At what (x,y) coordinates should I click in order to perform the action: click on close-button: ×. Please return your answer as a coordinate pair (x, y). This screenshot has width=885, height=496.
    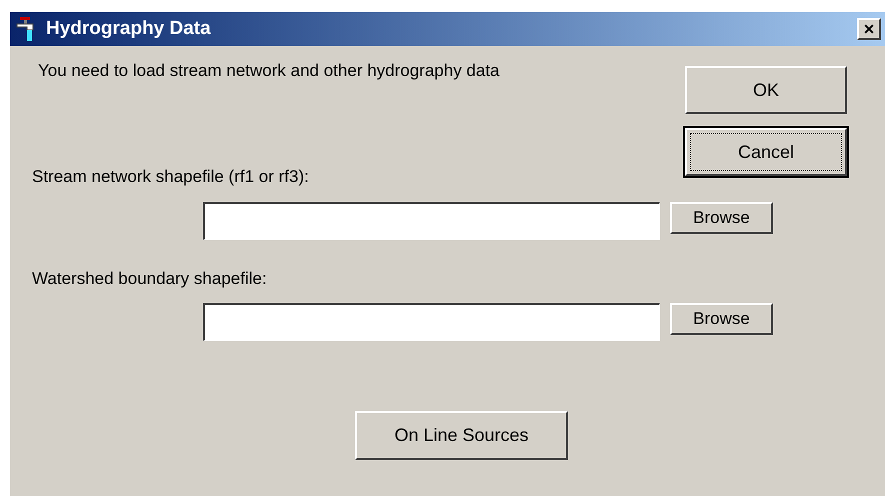
    Looking at the image, I should click on (869, 29).